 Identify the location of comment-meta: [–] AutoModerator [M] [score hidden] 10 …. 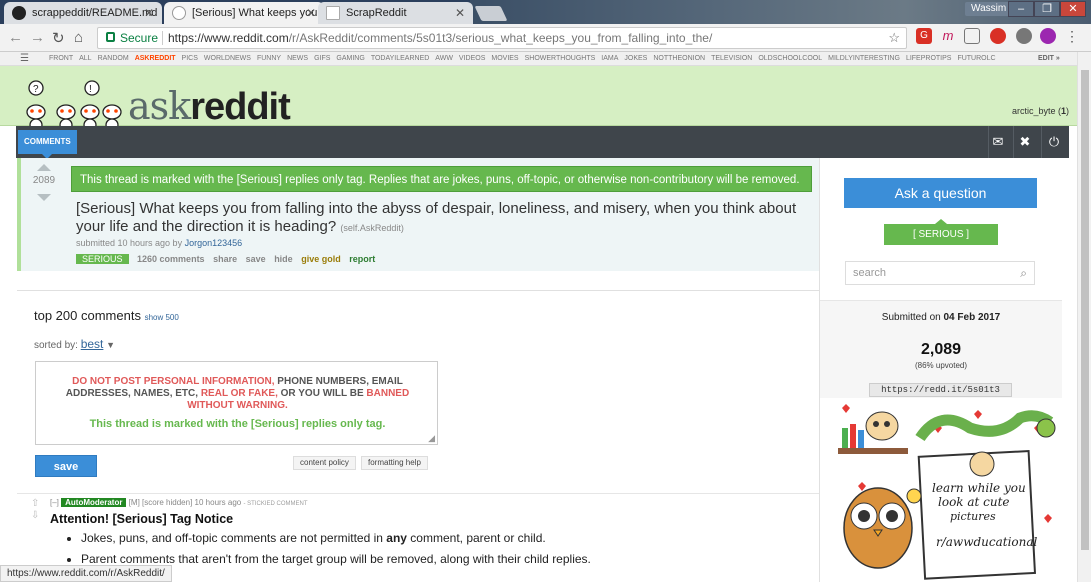
(178, 502).